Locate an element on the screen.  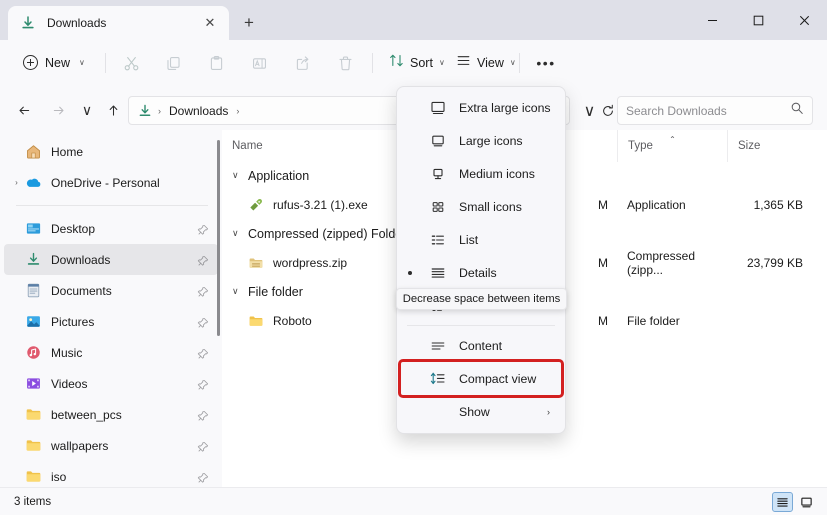
share-button is located at coordinates (302, 63).